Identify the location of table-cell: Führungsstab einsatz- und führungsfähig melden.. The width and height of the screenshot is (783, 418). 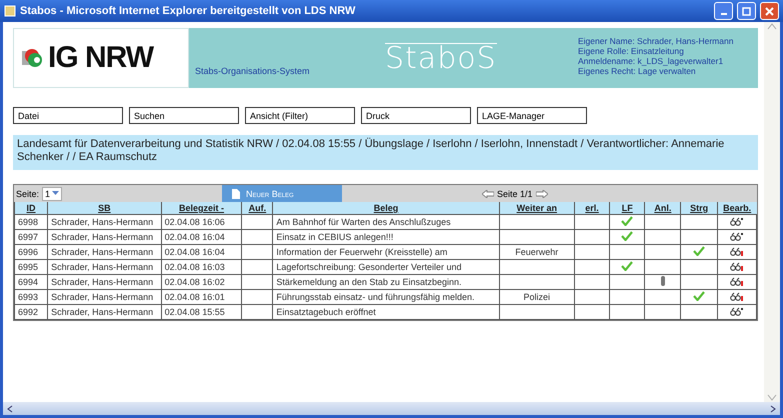
(386, 297).